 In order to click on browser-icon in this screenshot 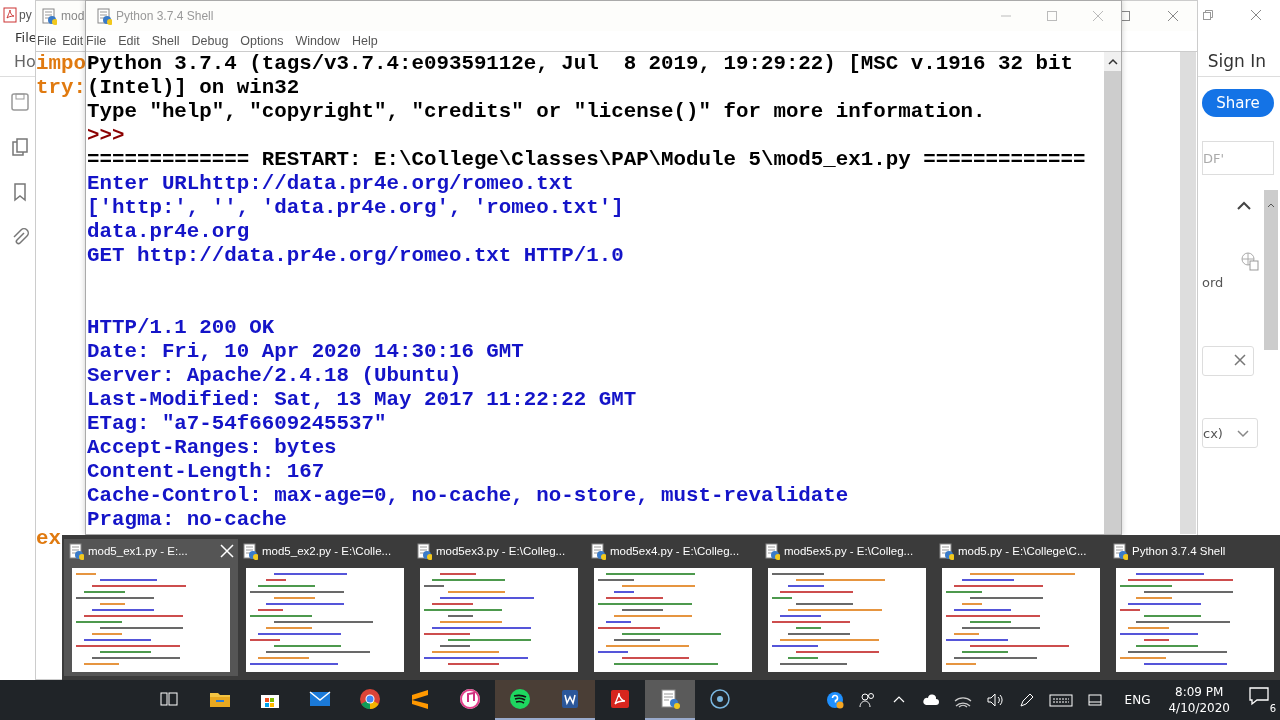, I will do `click(370, 699)`.